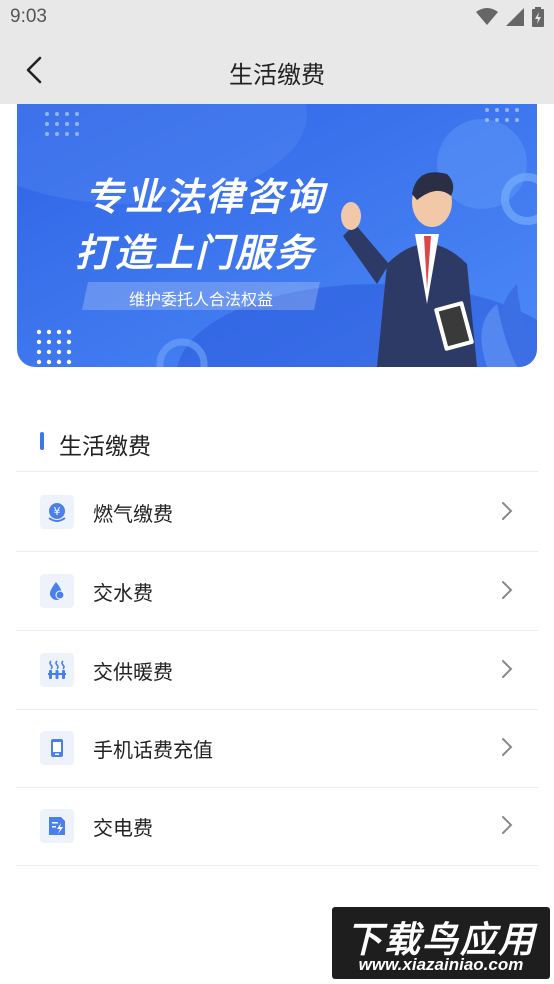 This screenshot has height=984, width=554. I want to click on watermark-url: www.xiazainiao.com, so click(441, 964).